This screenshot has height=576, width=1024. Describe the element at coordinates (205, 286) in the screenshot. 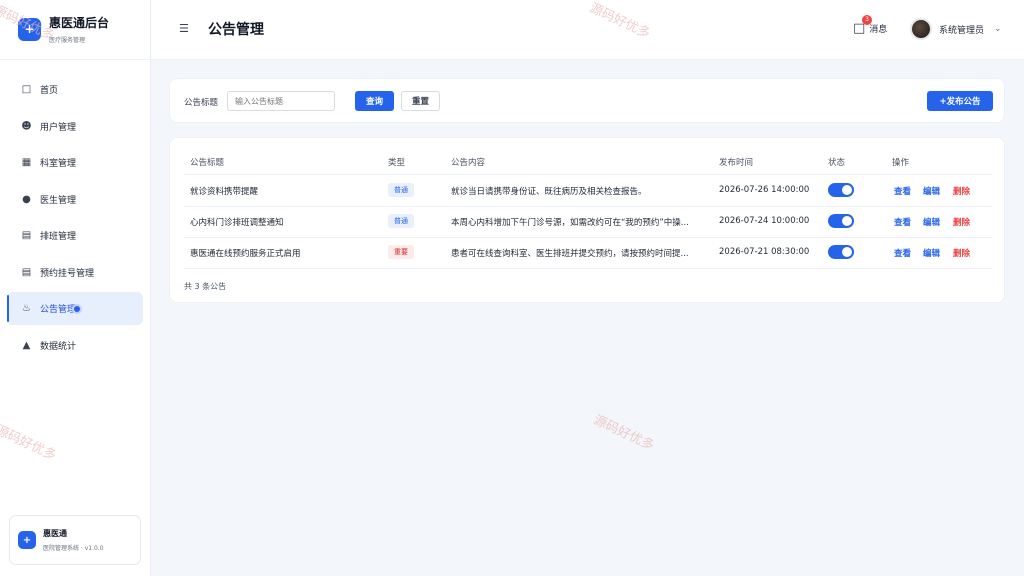

I see `total-count: 共 3 条公告` at that location.